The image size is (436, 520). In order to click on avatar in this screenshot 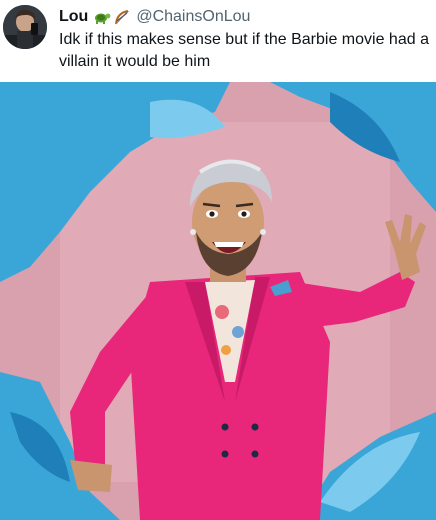, I will do `click(25, 27)`.